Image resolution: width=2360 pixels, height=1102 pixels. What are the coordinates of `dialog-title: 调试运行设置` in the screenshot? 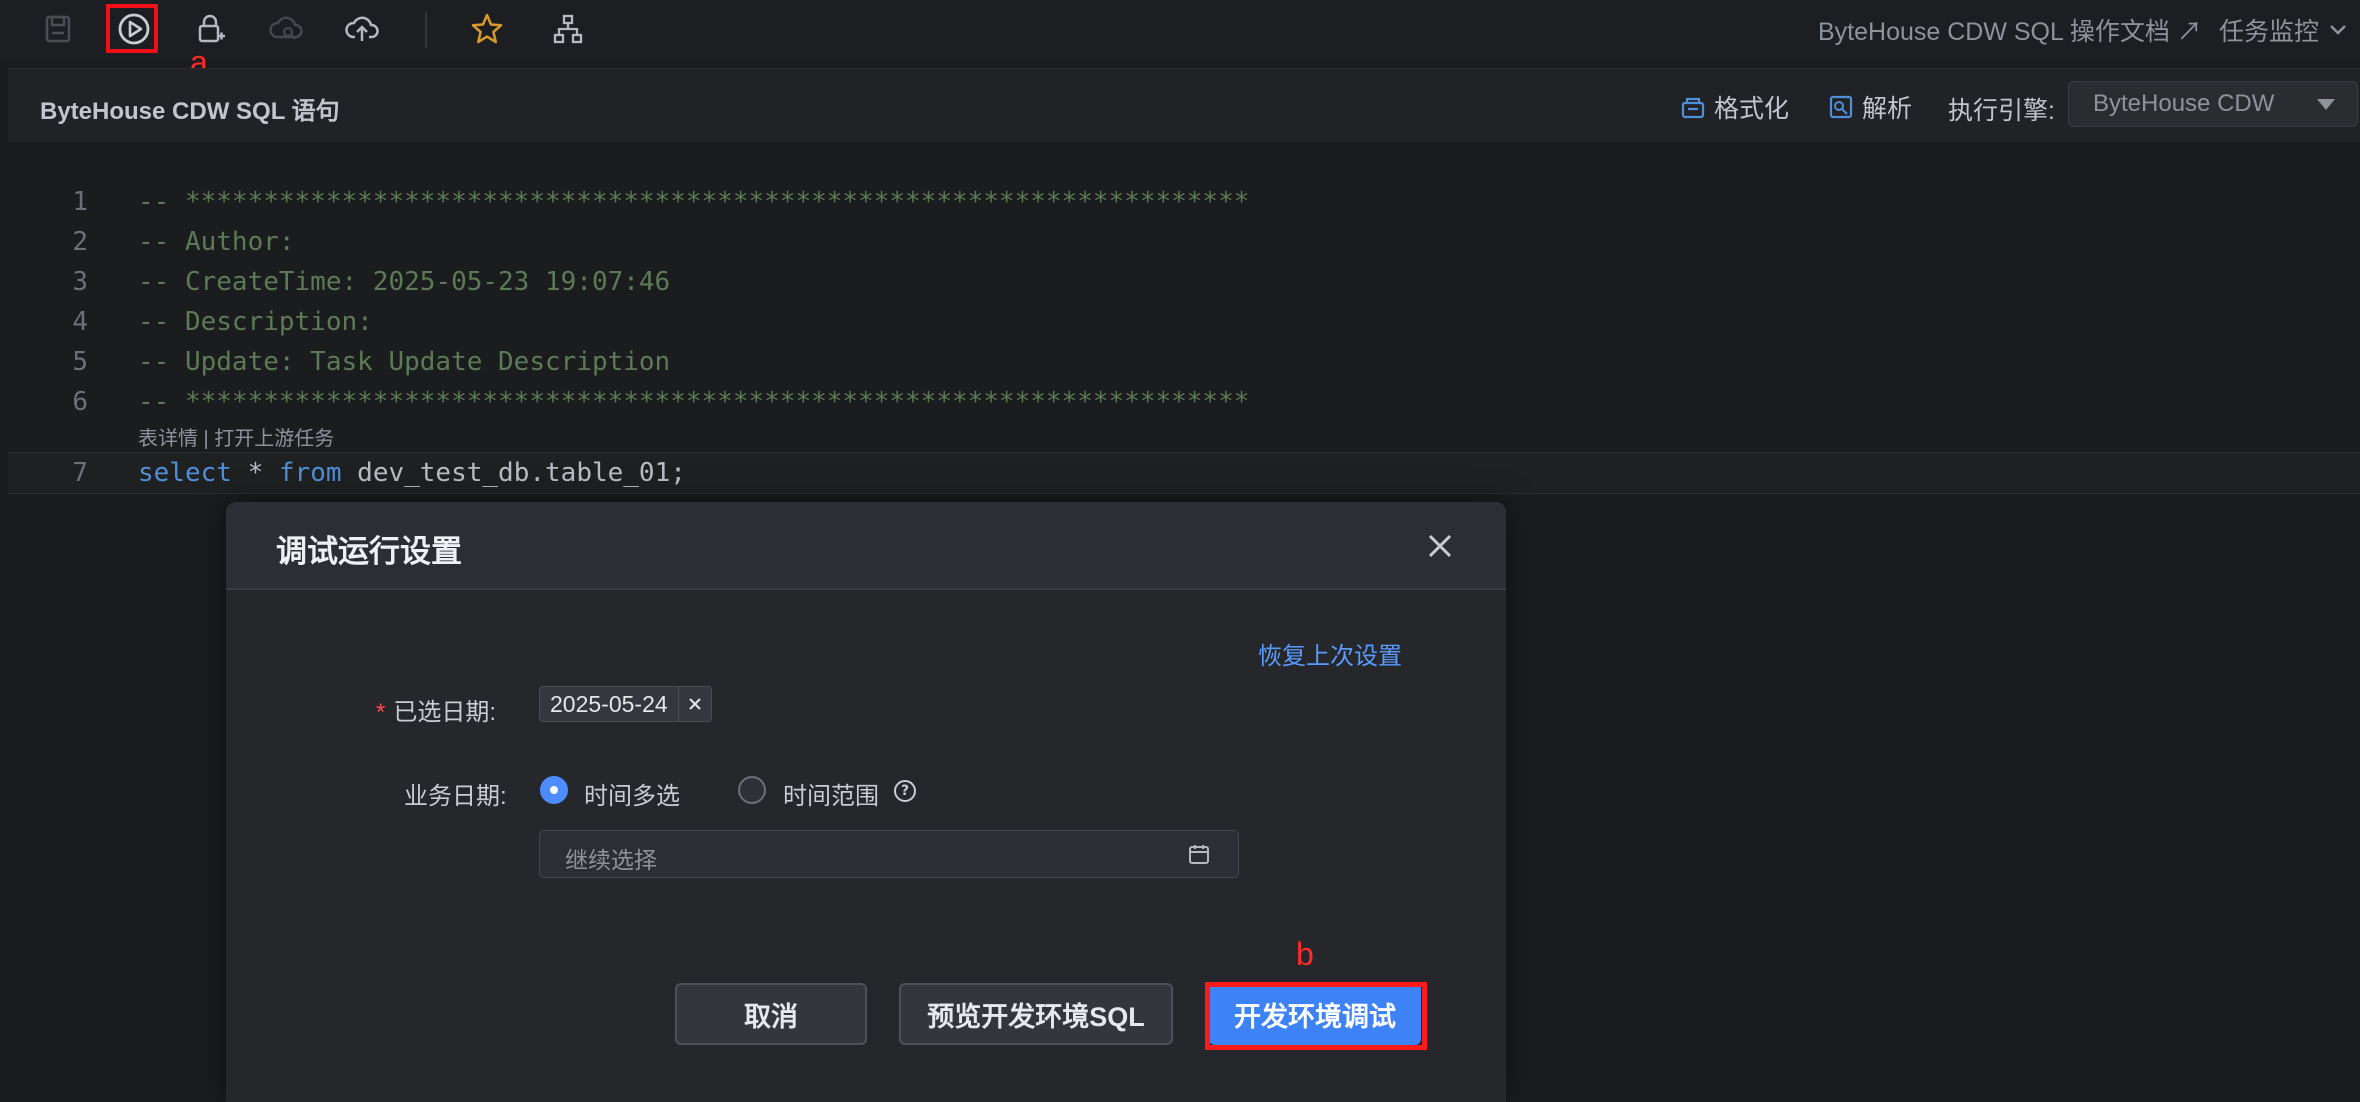 It's located at (369, 551).